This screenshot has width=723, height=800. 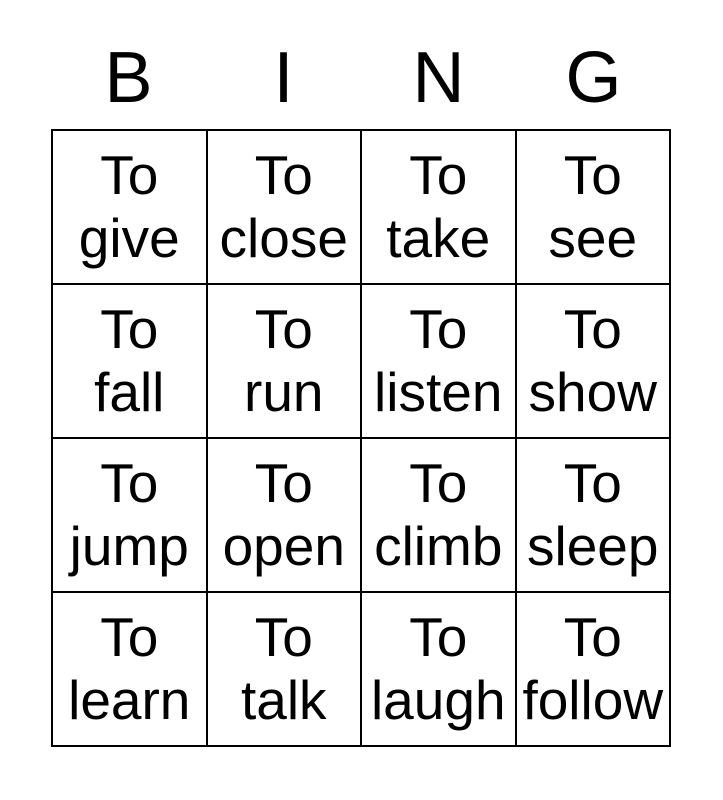 I want to click on bingo-cell: To open, so click(x=284, y=516).